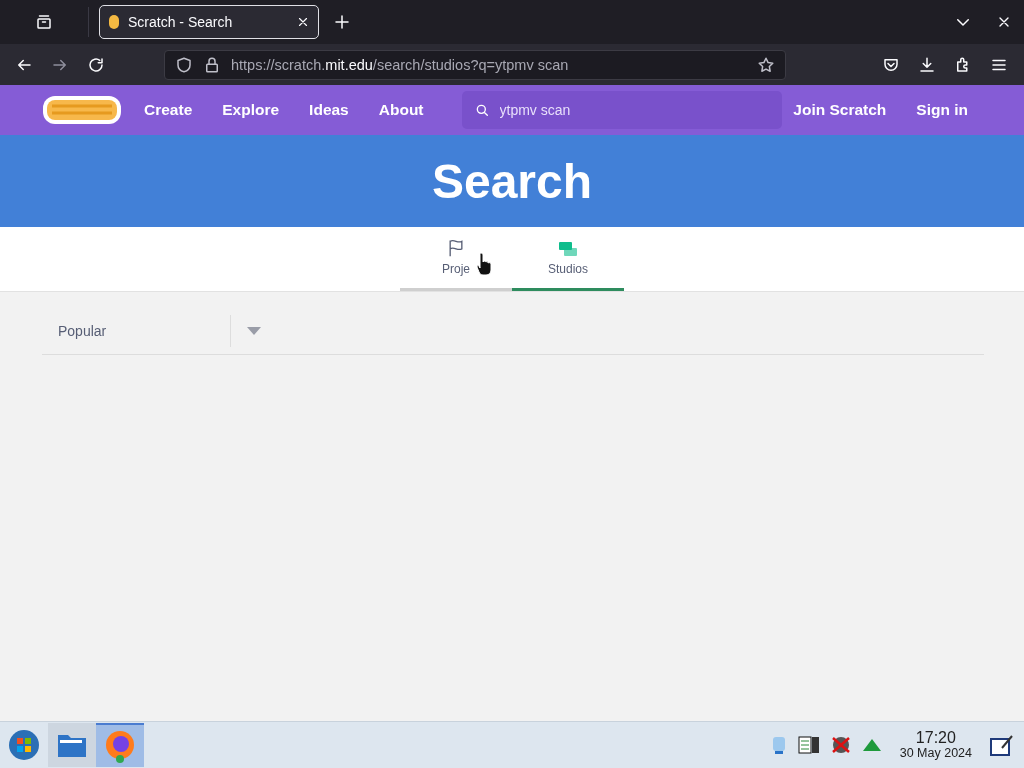  What do you see at coordinates (251, 110) in the screenshot?
I see `nav-link: Explore` at bounding box center [251, 110].